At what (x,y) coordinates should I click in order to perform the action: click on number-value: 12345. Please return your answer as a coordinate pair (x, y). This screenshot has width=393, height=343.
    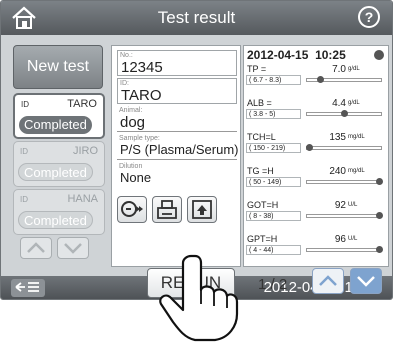
    Looking at the image, I should click on (142, 67).